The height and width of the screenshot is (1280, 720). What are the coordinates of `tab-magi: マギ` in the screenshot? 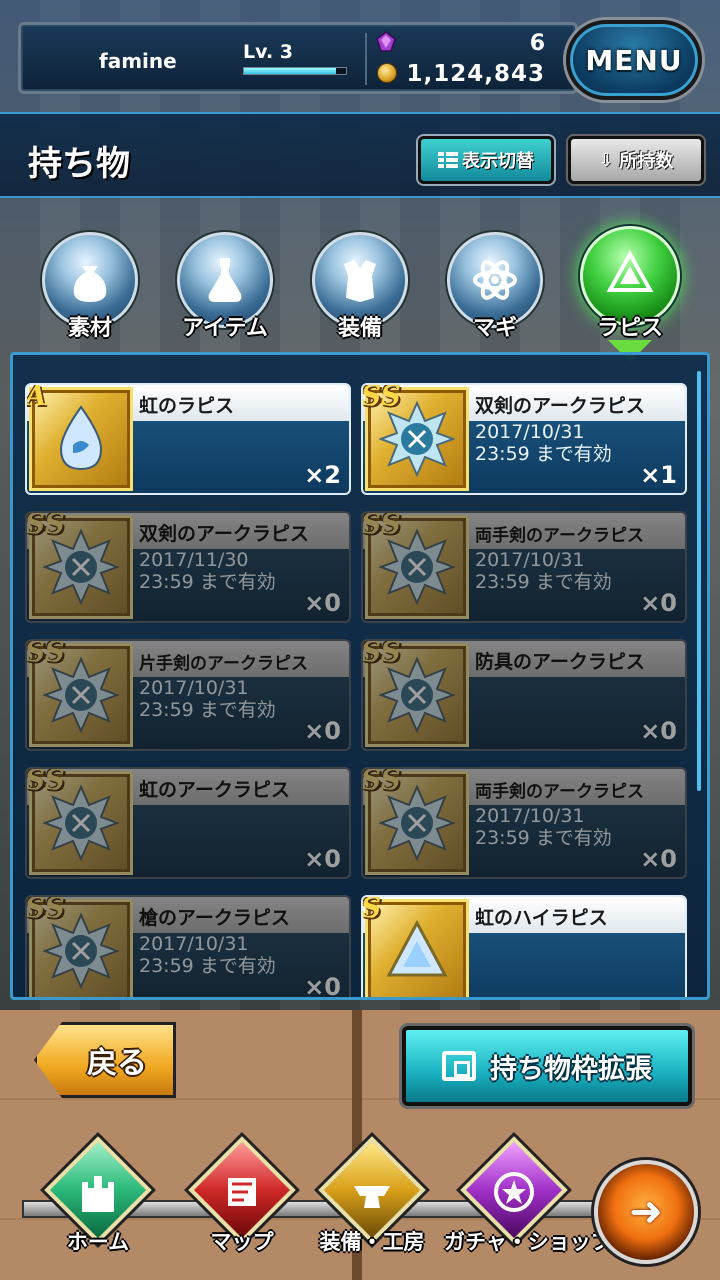 It's located at (495, 287).